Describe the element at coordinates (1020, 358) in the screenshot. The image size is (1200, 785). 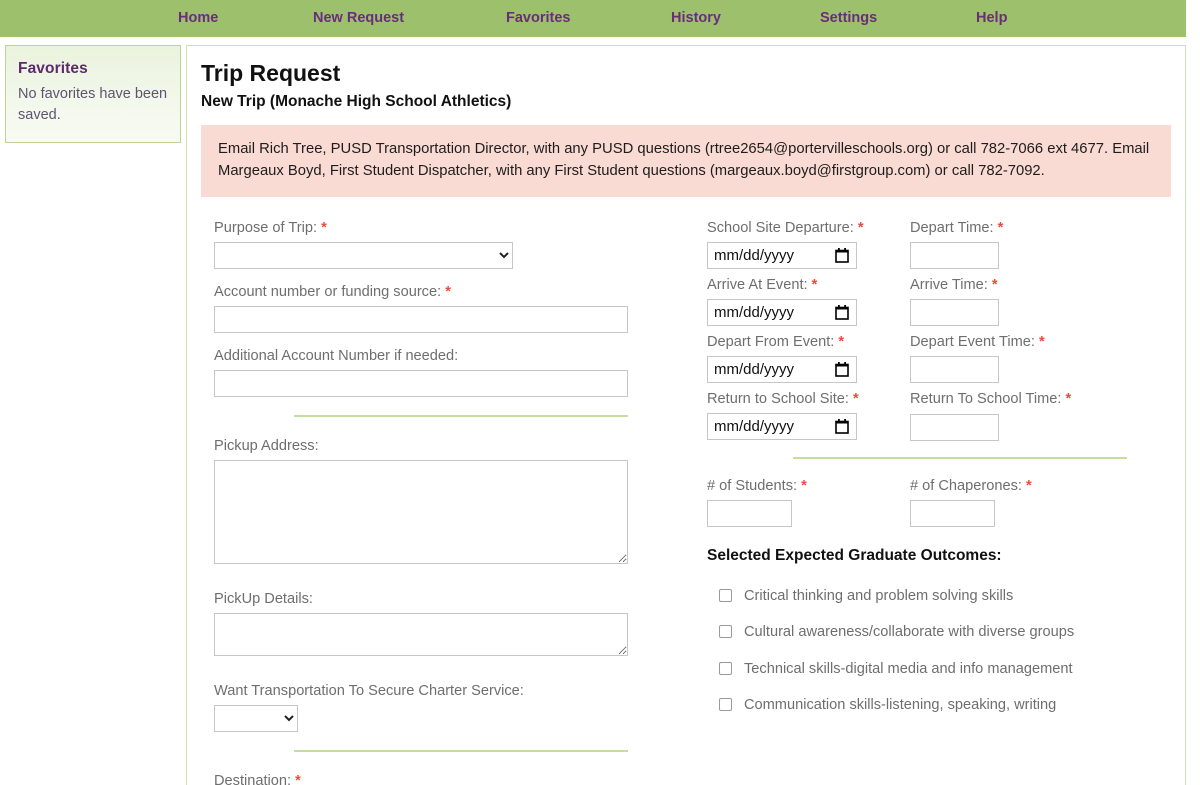
I see `field-depart-event-time: Depart Event Time: *` at that location.